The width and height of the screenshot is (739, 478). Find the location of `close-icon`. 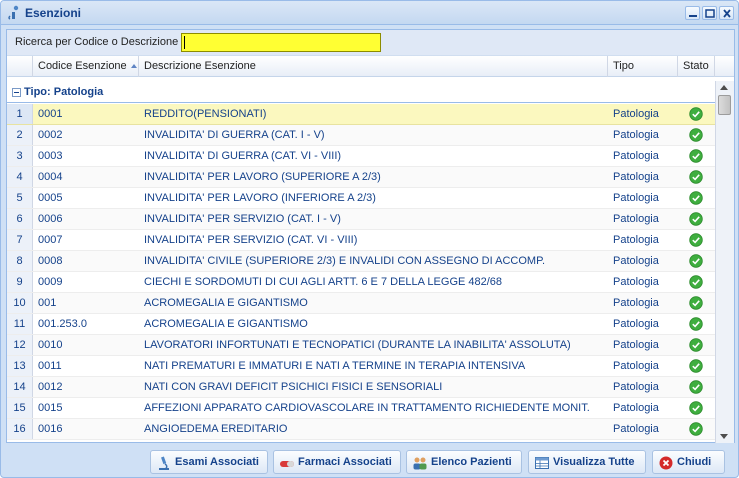

close-icon is located at coordinates (727, 13).